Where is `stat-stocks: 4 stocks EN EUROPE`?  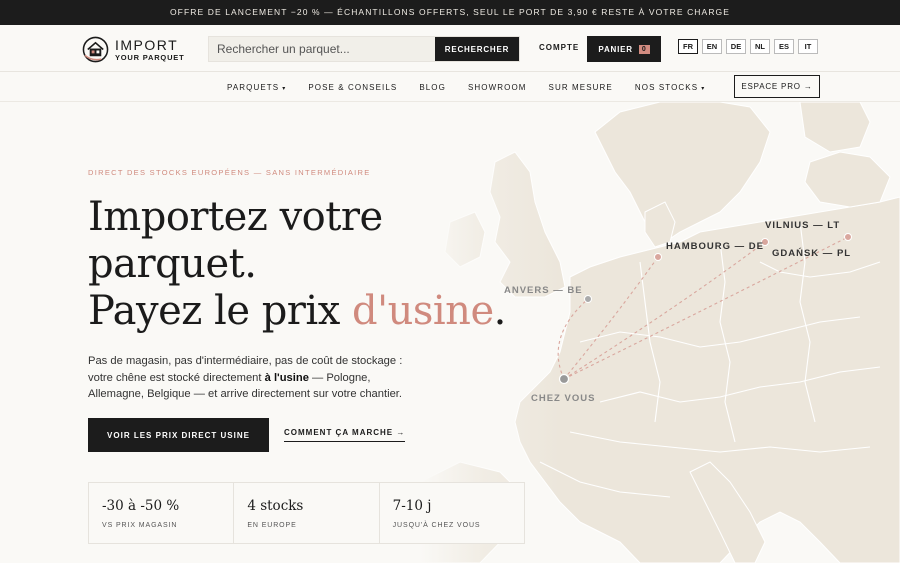 stat-stocks: 4 stocks EN EUROPE is located at coordinates (307, 513).